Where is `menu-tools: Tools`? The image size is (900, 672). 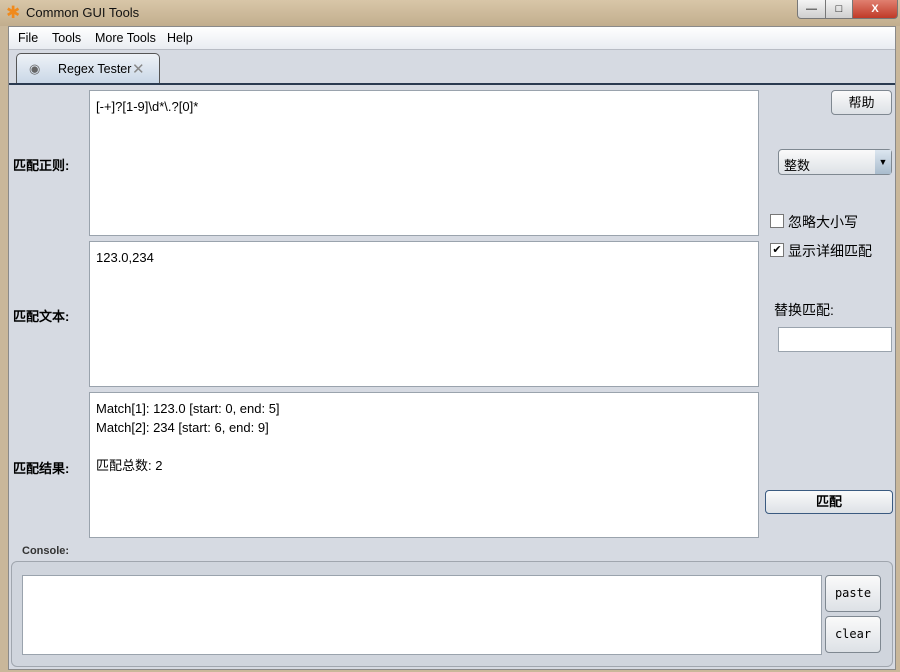 menu-tools: Tools is located at coordinates (66, 38).